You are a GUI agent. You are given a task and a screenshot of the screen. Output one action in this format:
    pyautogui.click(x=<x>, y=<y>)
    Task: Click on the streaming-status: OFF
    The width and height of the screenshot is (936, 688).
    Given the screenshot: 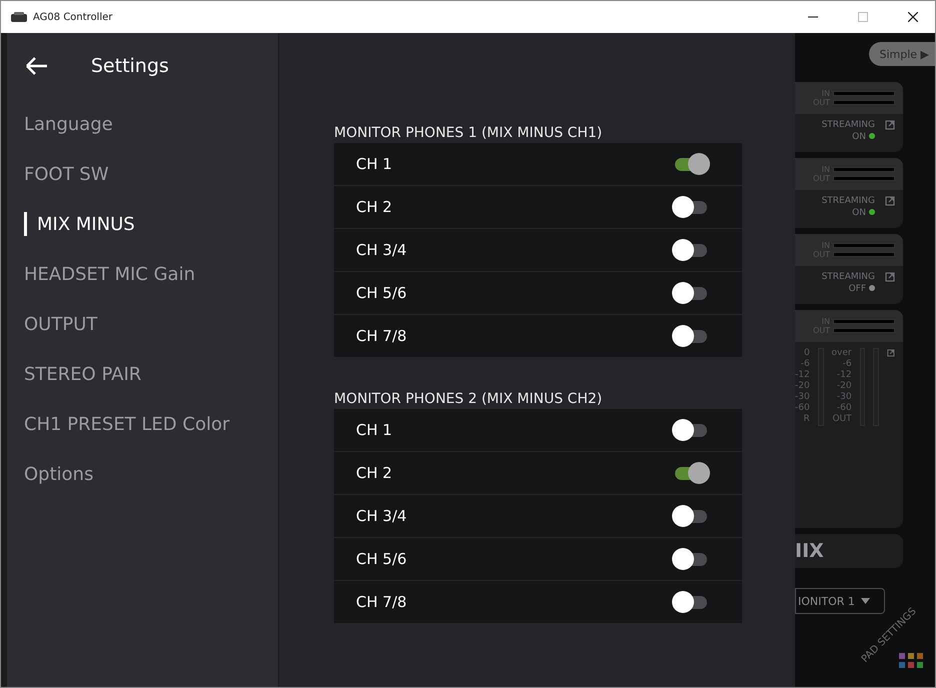 What is the action you would take?
    pyautogui.click(x=861, y=289)
    